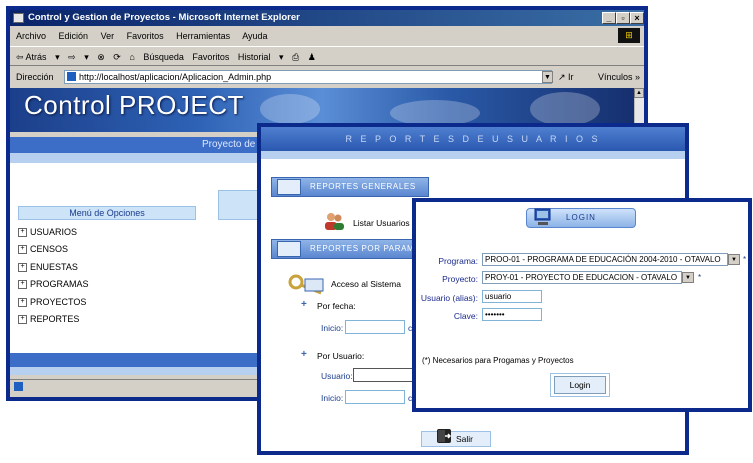  I want to click on print-icon: ⎙, so click(295, 57).